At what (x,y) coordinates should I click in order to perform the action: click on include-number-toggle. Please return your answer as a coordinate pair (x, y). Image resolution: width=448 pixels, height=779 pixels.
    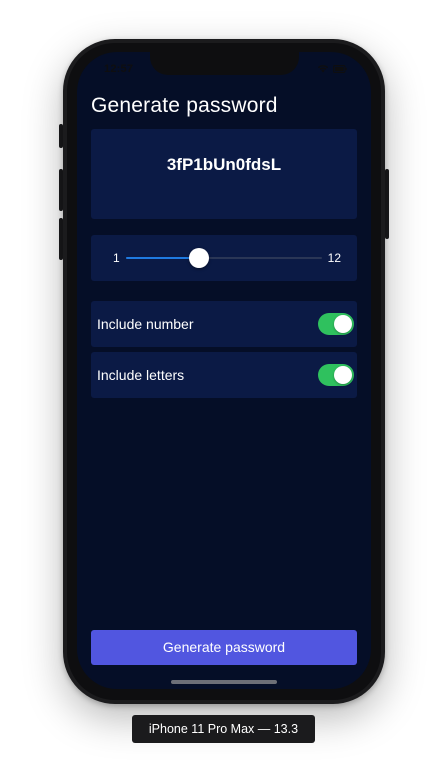
    Looking at the image, I should click on (336, 324).